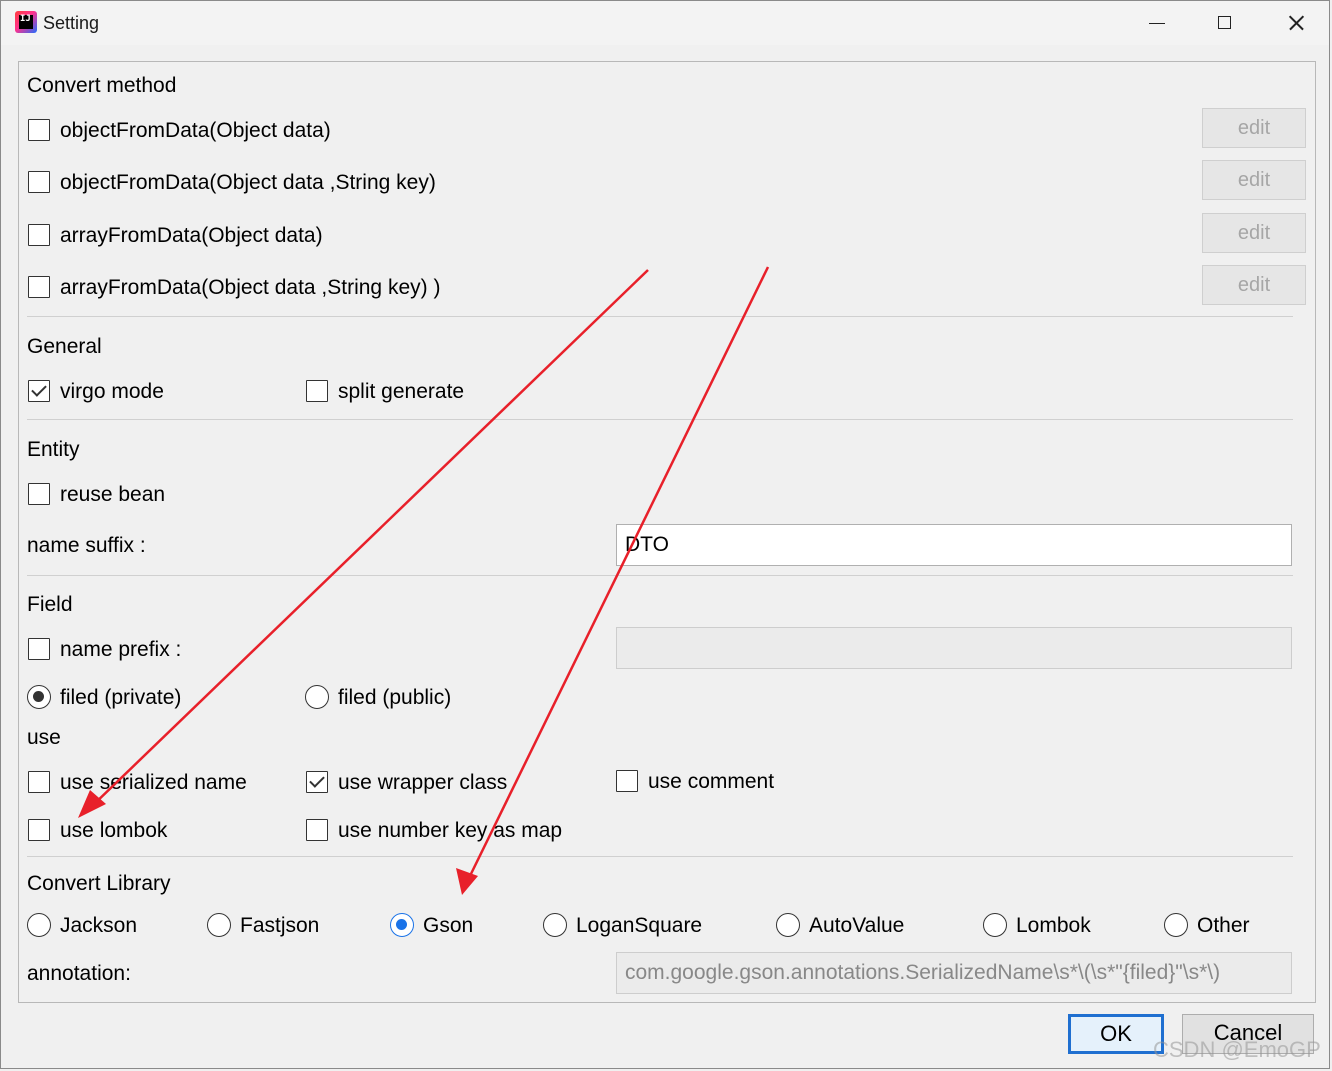 This screenshot has height=1071, width=1332. Describe the element at coordinates (39, 830) in the screenshot. I see `use-lombok-checkbox` at that location.